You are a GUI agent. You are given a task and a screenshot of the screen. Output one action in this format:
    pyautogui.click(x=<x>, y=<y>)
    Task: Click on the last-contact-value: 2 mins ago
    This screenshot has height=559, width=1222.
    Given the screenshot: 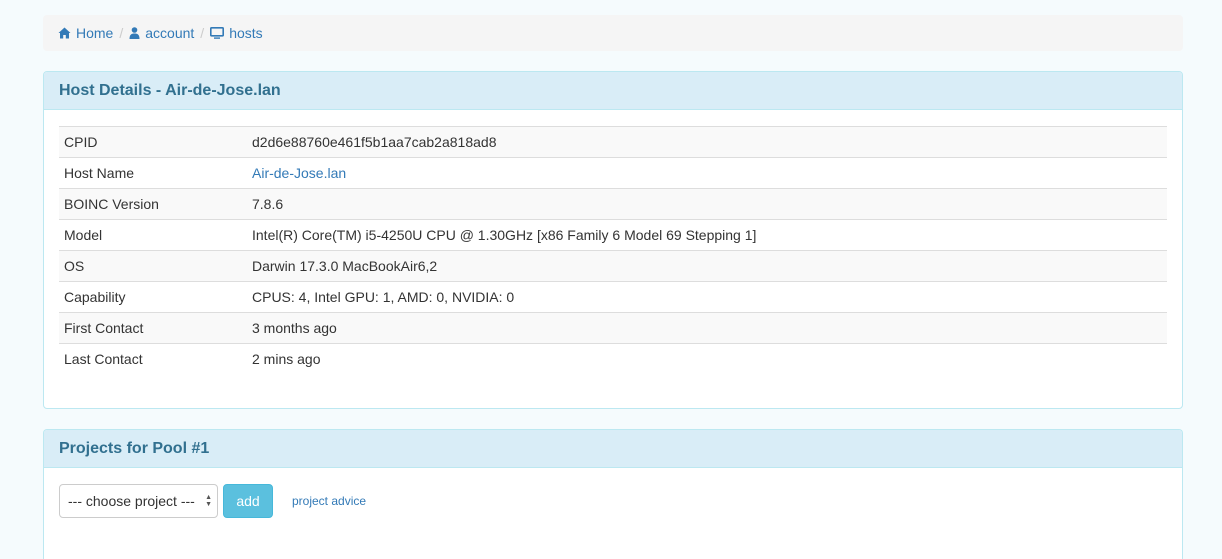 What is the action you would take?
    pyautogui.click(x=707, y=359)
    